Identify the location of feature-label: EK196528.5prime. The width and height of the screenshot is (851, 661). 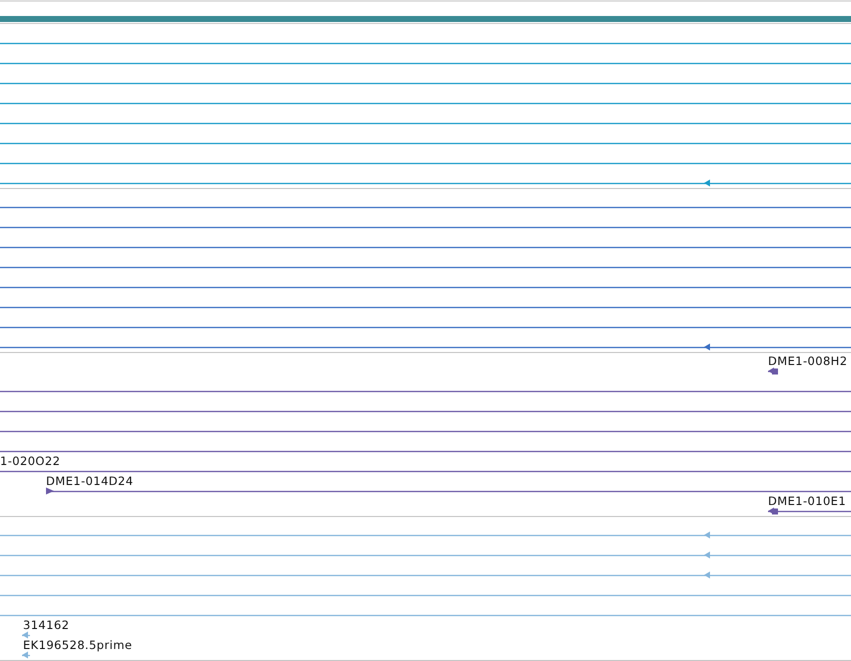
(77, 645).